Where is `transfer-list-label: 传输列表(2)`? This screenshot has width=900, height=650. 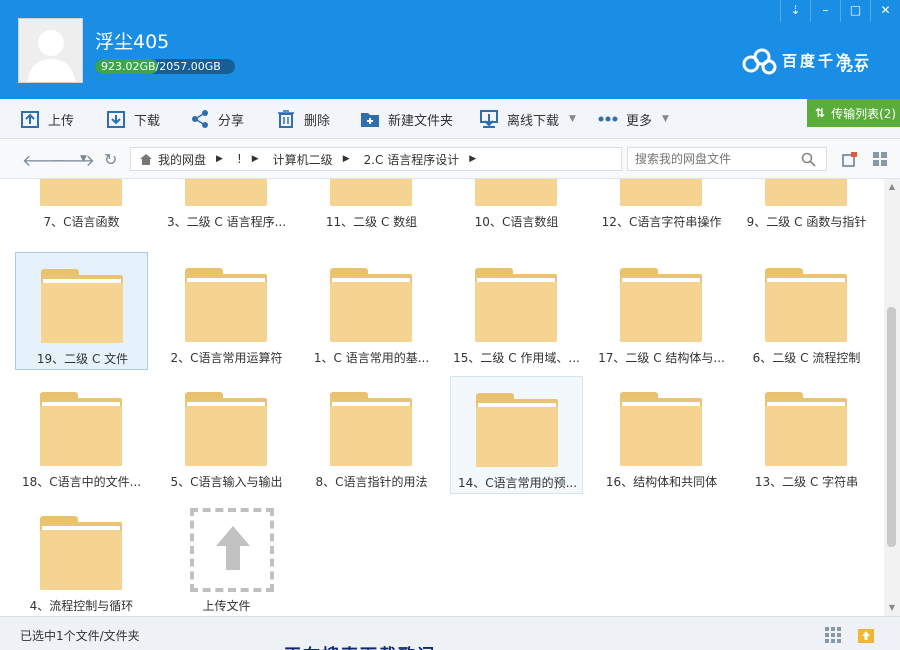
transfer-list-label: 传输列表(2) is located at coordinates (864, 113).